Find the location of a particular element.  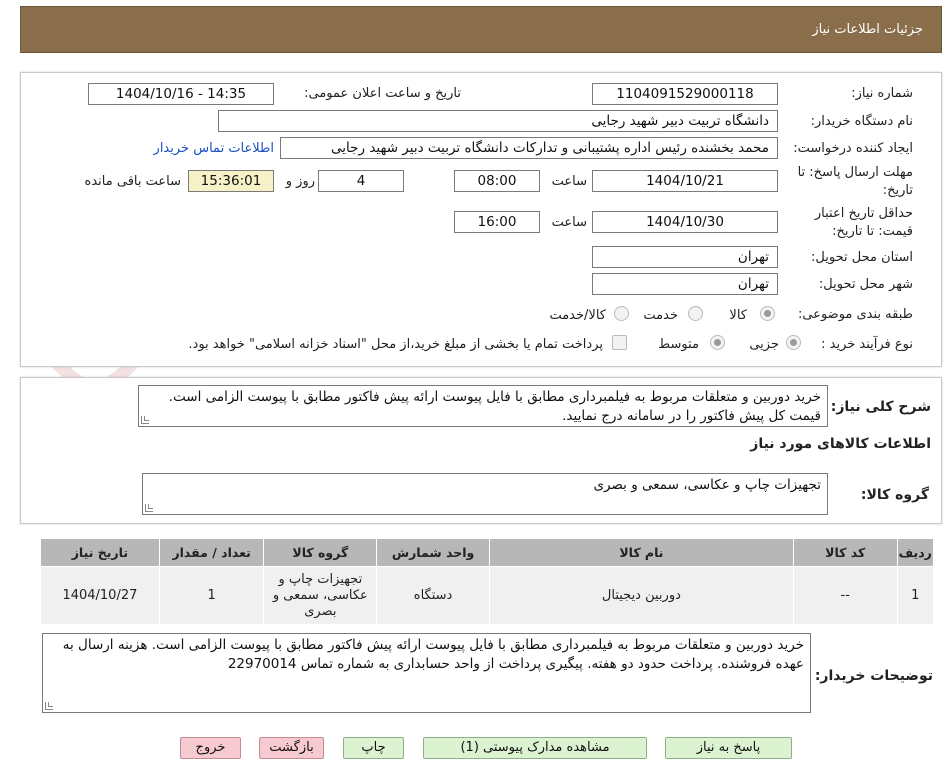

reply-to-need-button: پاسخ به نیاز is located at coordinates (728, 748).